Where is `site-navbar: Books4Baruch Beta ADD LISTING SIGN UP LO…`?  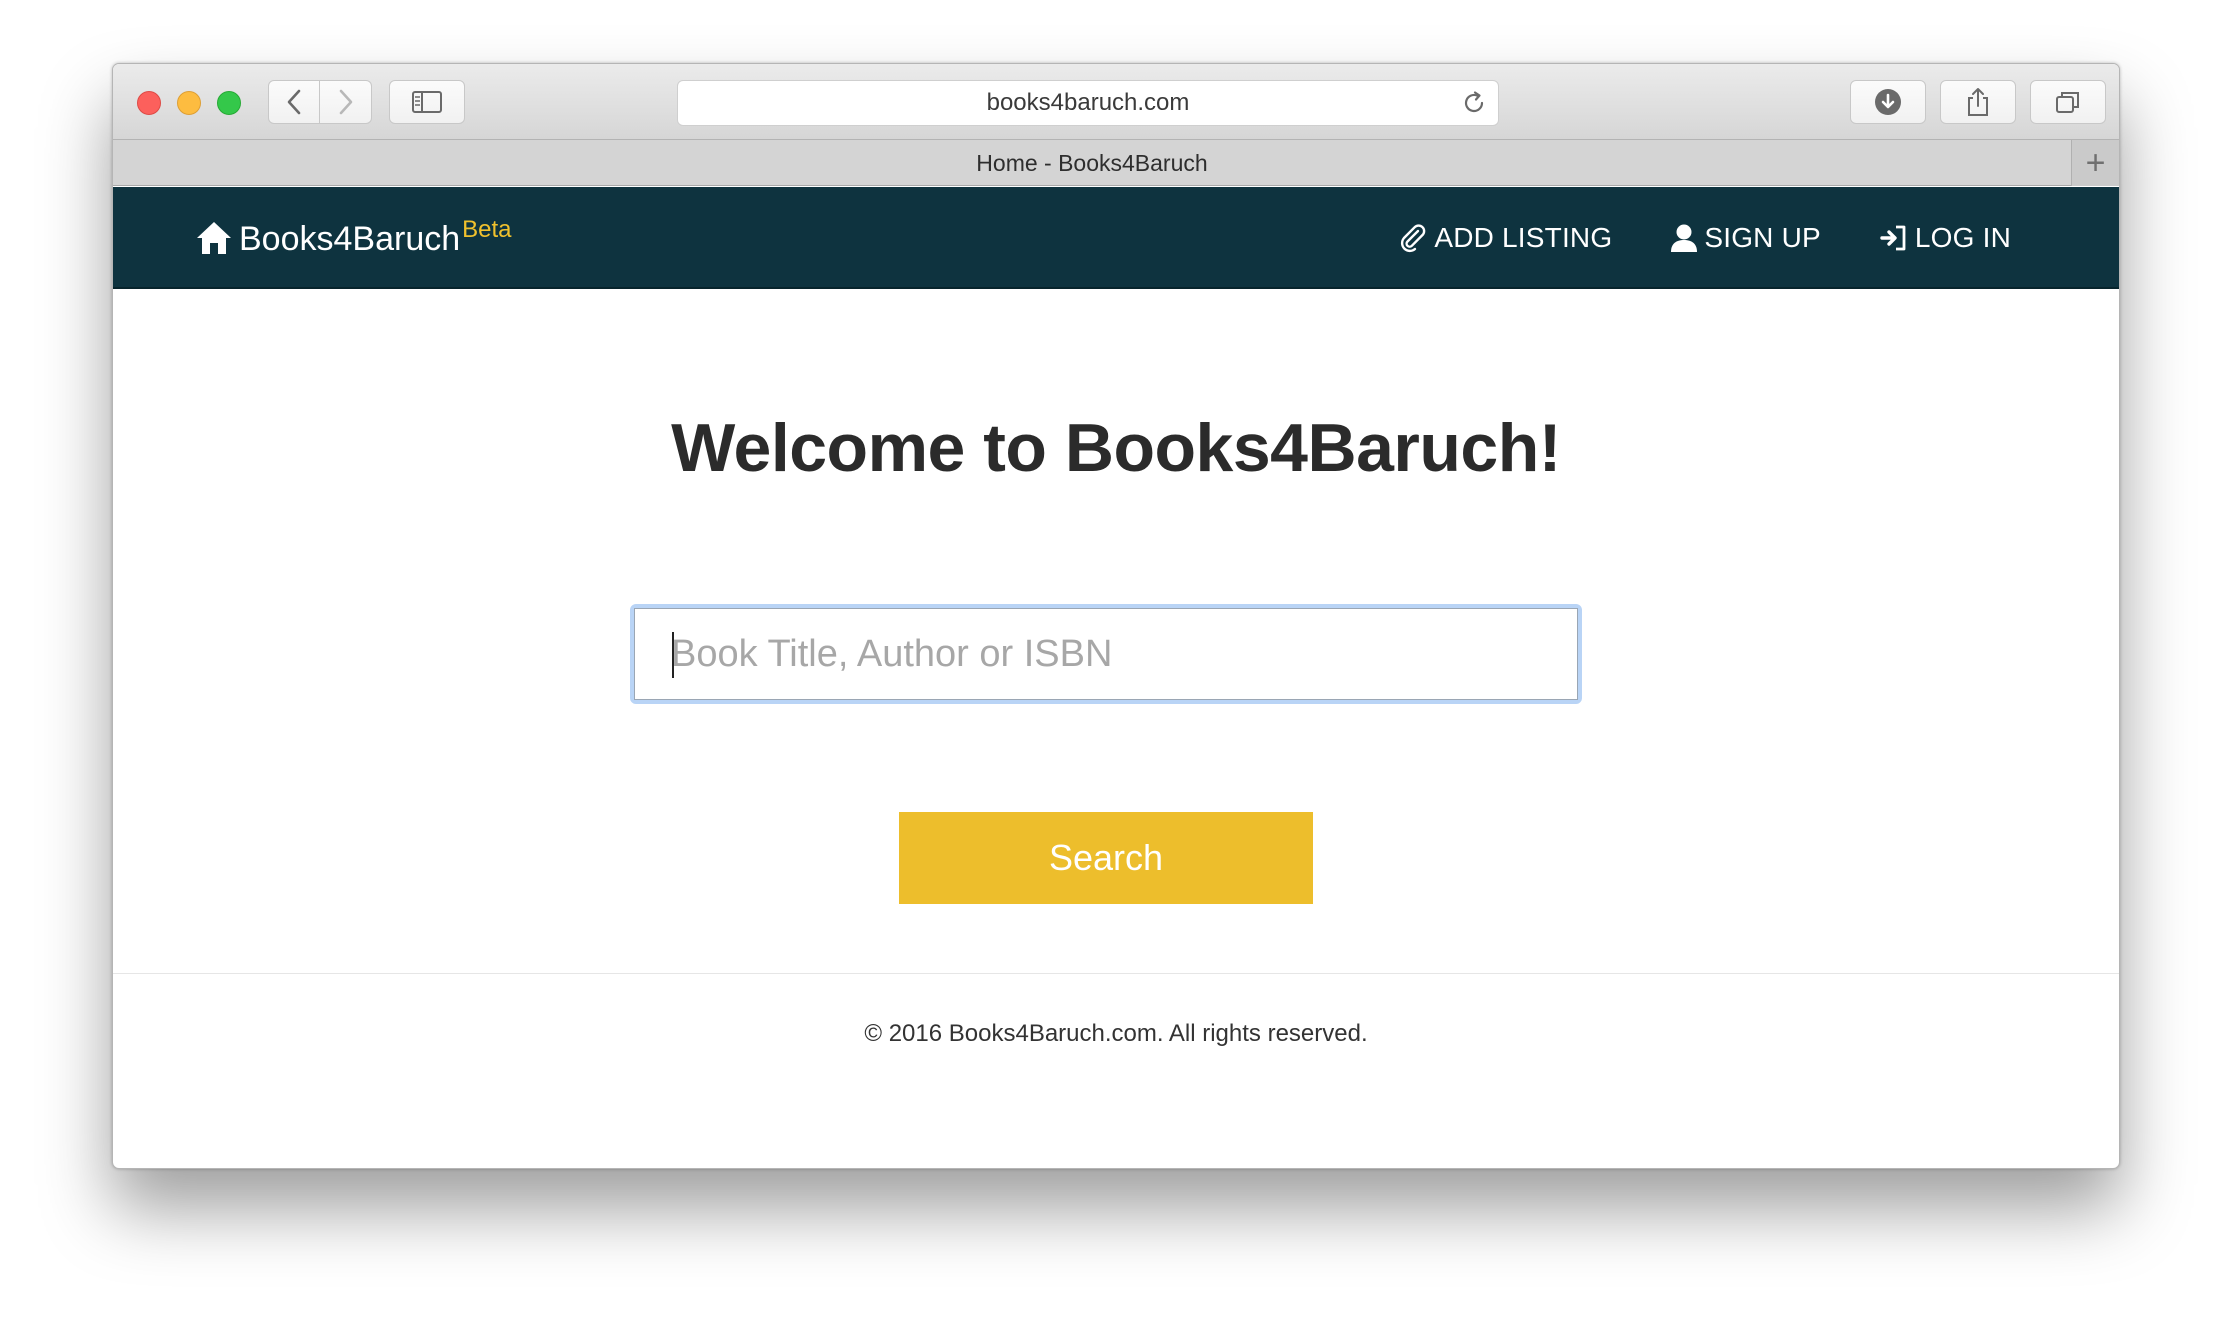 site-navbar: Books4Baruch Beta ADD LISTING SIGN UP LO… is located at coordinates (1116, 238).